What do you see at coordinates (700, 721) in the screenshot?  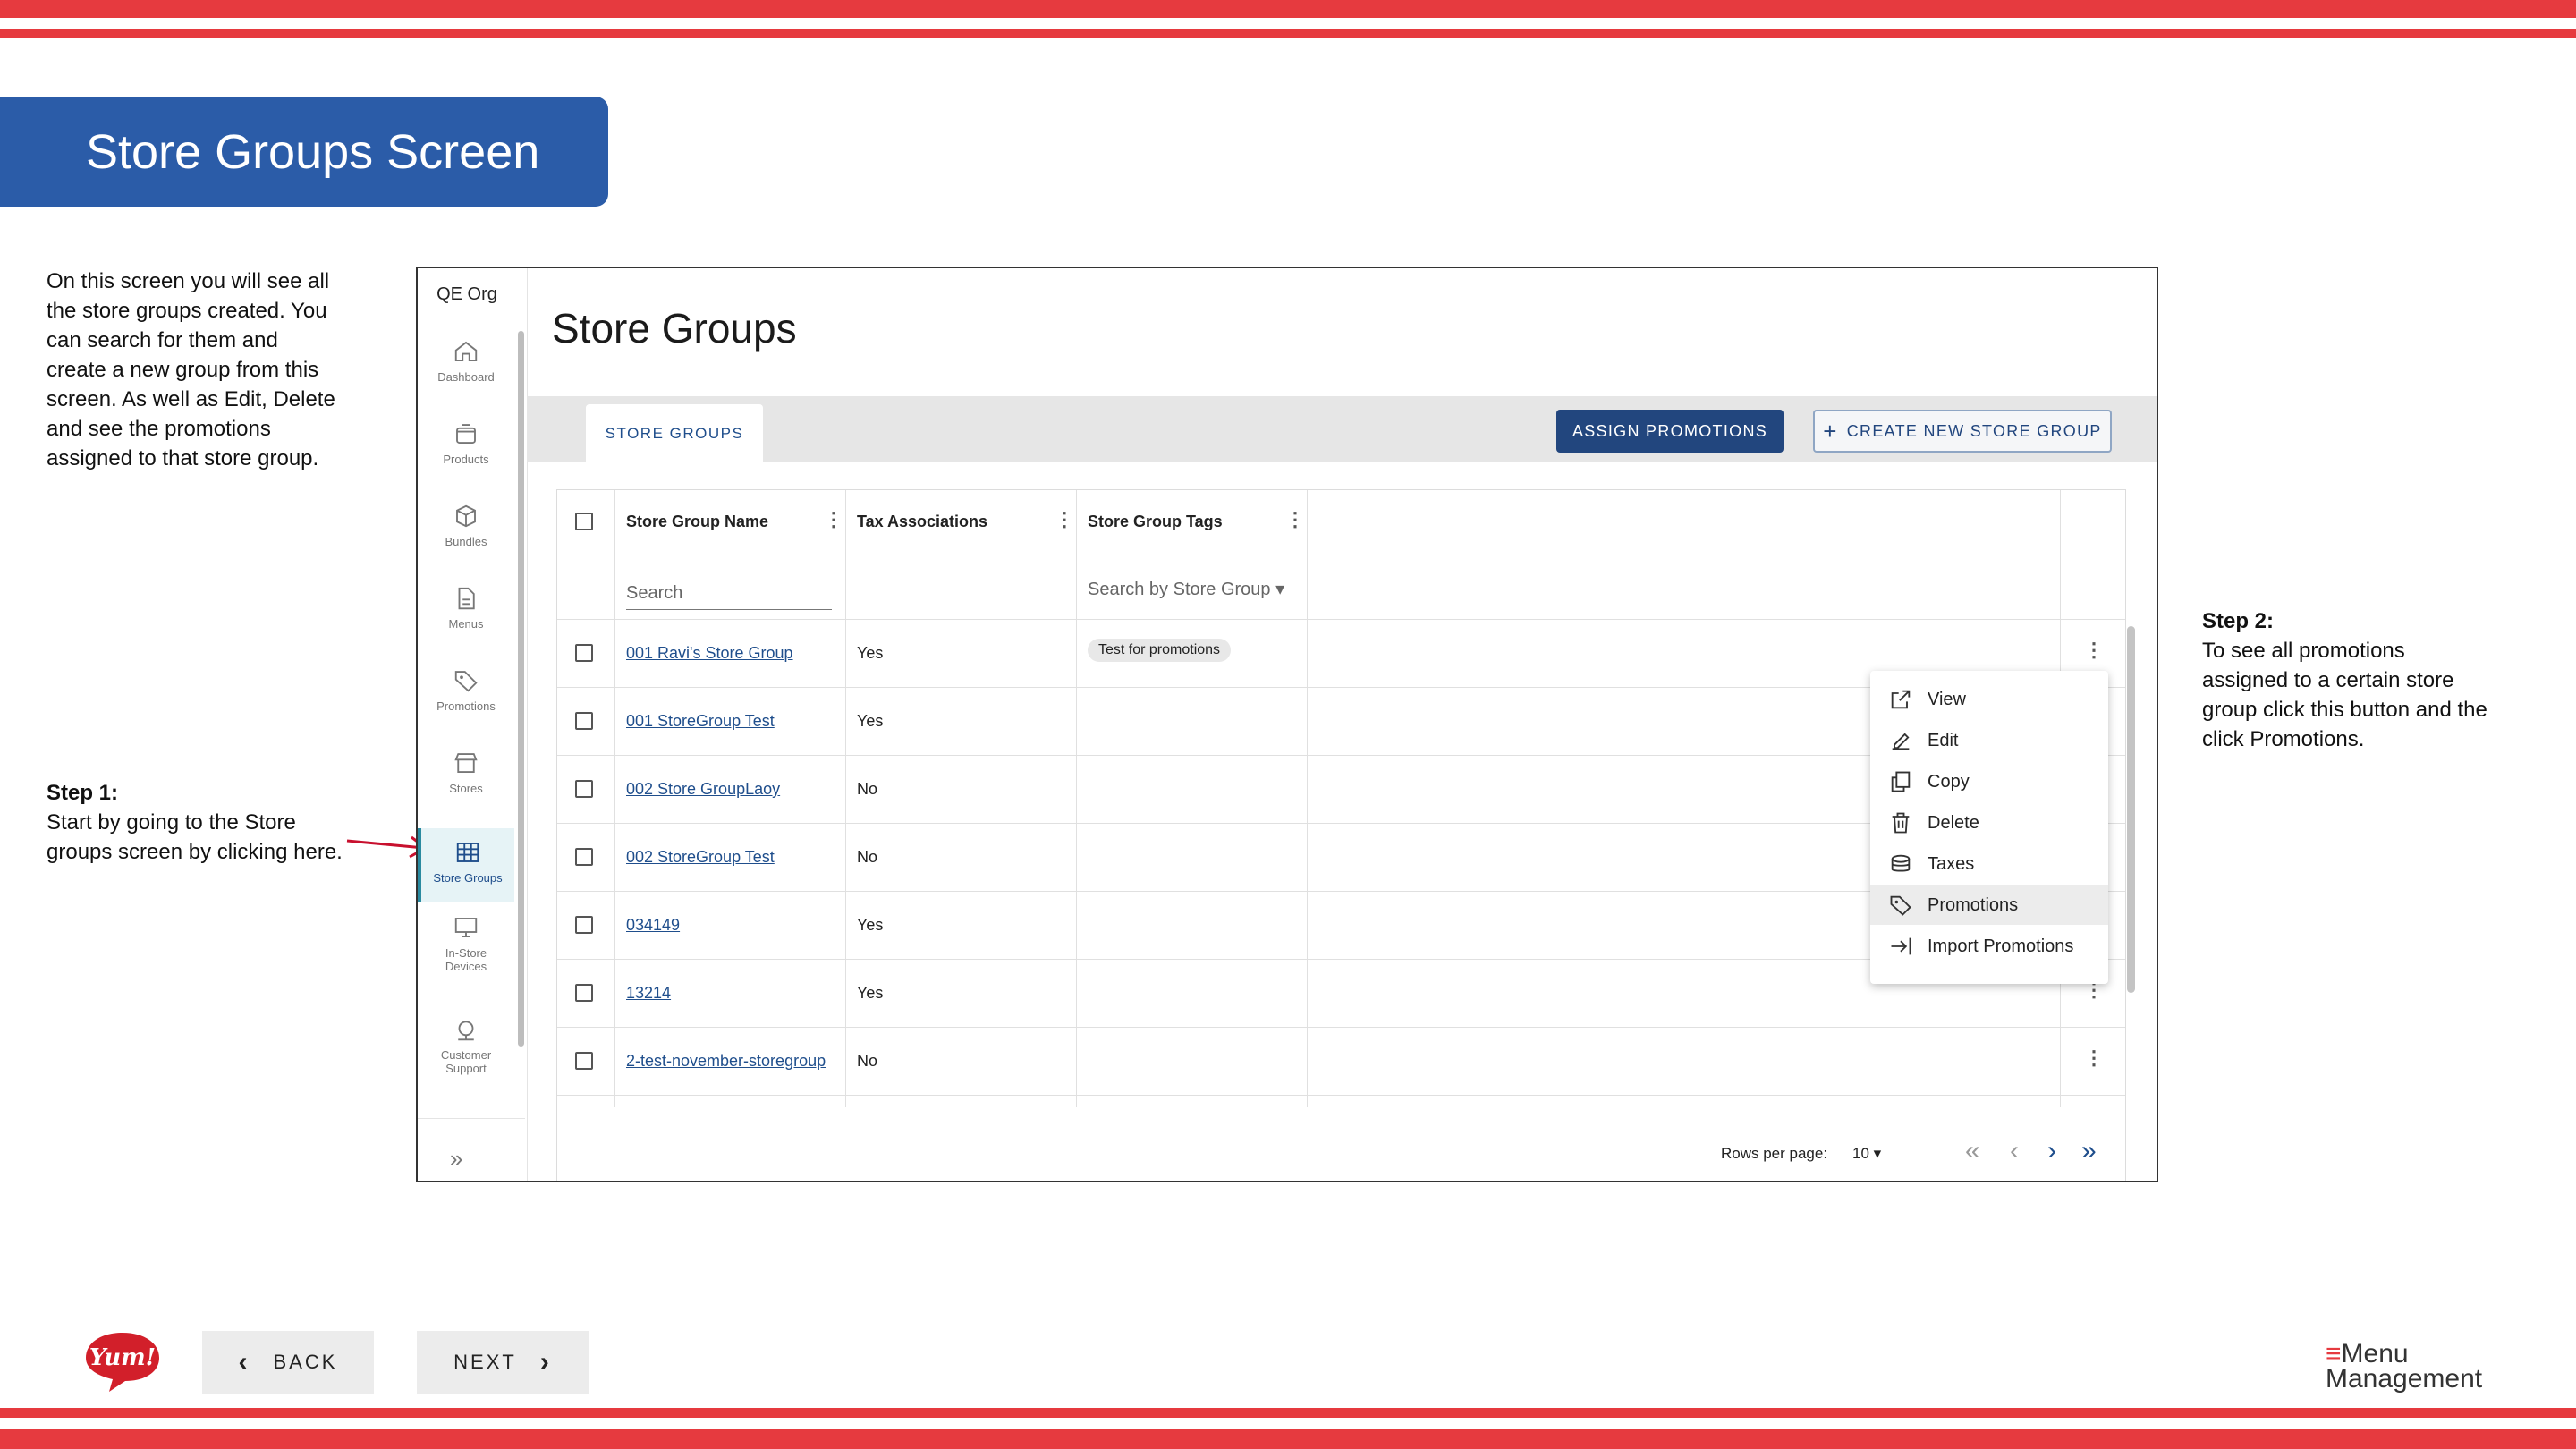 I see `store-group-link: 001 StoreGroup Test` at bounding box center [700, 721].